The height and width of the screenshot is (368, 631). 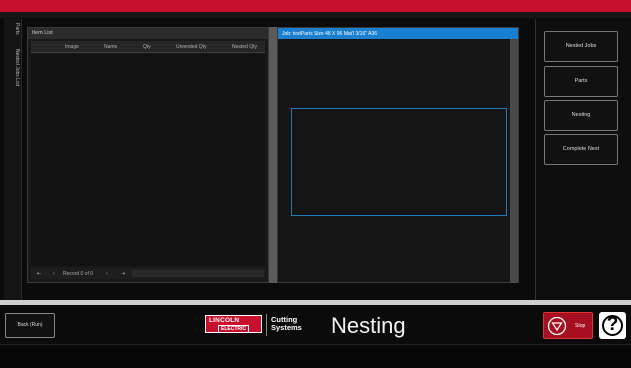 I want to click on next-record-button: ›, so click(x=107, y=274).